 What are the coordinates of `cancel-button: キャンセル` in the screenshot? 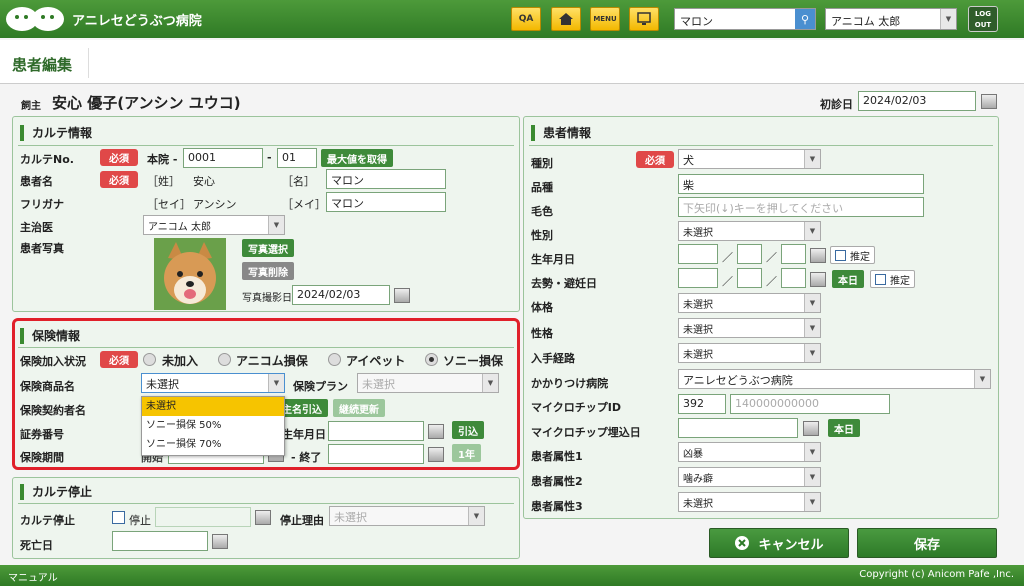 It's located at (779, 543).